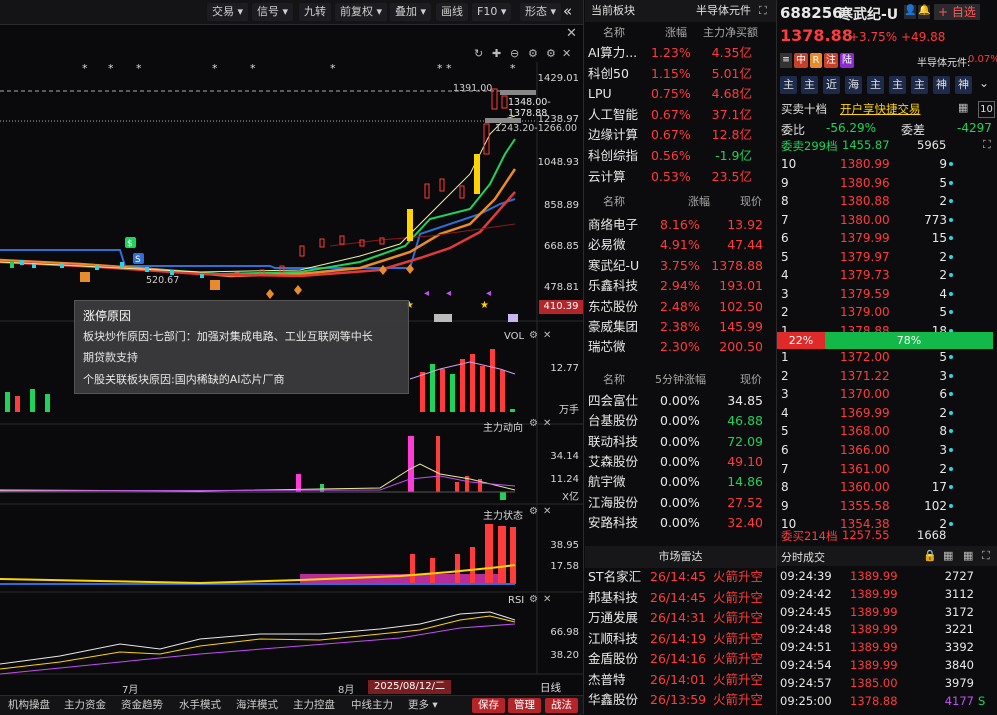  Describe the element at coordinates (680, 245) in the screenshot. I see `stock-row: 必易微 4.91% 47.44` at that location.